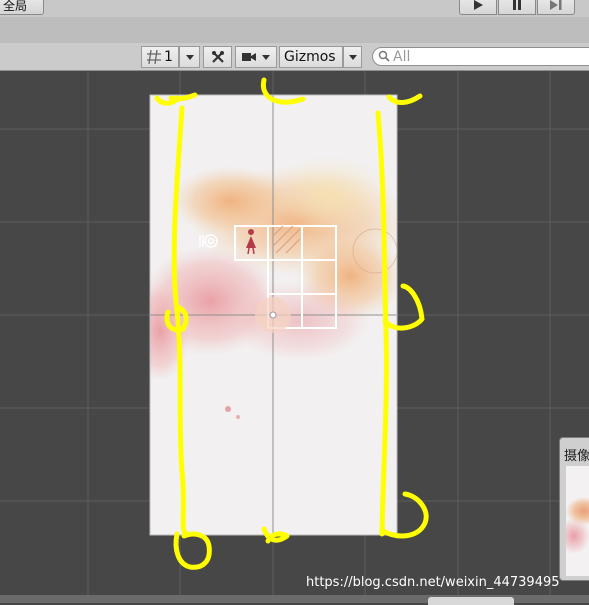 This screenshot has width=589, height=605. What do you see at coordinates (402, 57) in the screenshot?
I see `search-placeholder: All` at bounding box center [402, 57].